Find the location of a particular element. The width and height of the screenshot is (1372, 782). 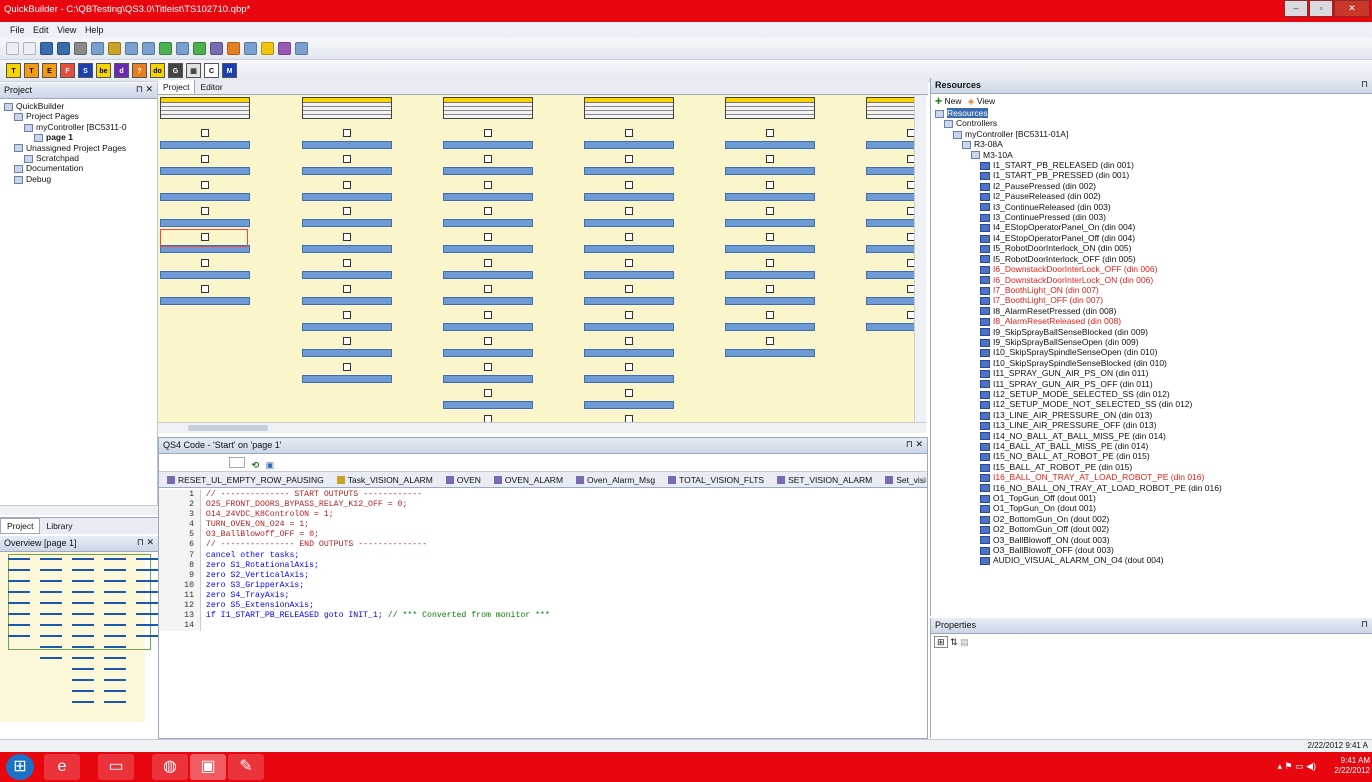

code-line: 3 O14_24VDC_K8ControlON = 1; is located at coordinates (543, 515).